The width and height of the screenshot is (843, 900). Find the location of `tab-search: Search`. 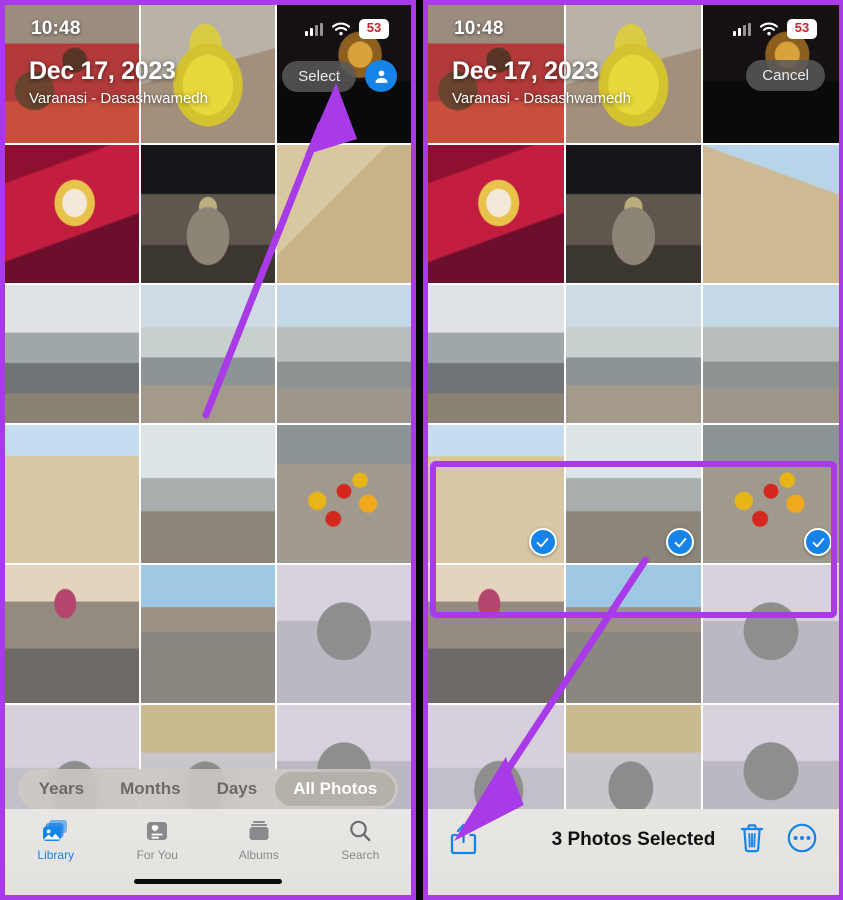

tab-search: Search is located at coordinates (361, 840).